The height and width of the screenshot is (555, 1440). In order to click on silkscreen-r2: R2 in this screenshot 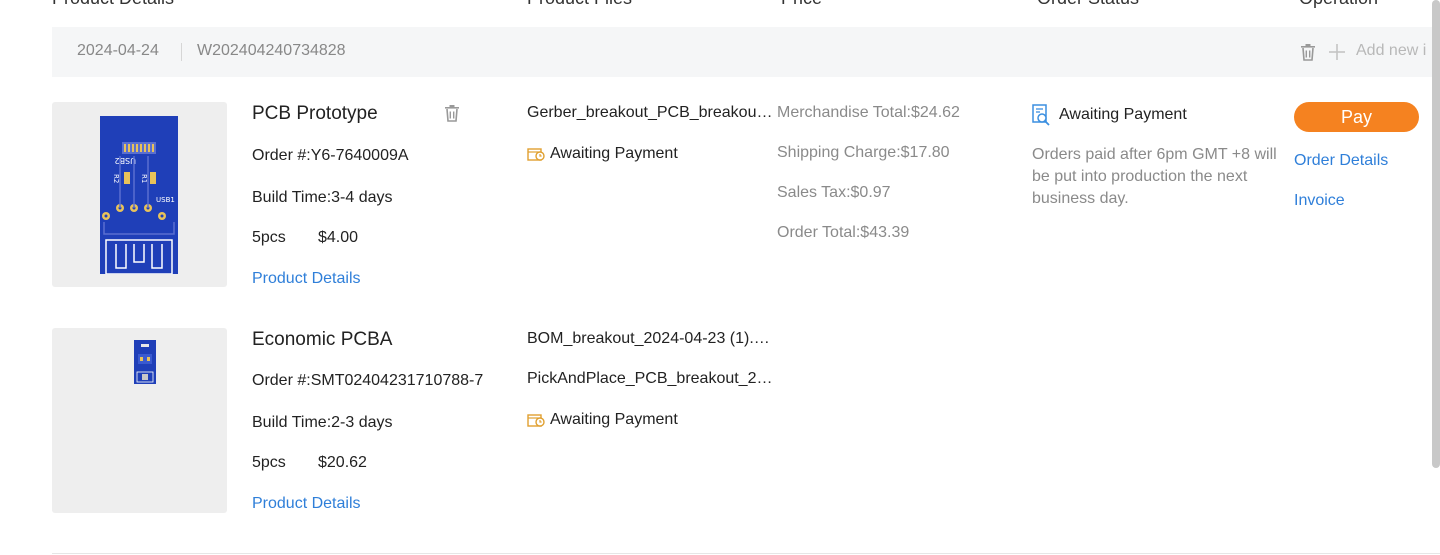, I will do `click(116, 178)`.